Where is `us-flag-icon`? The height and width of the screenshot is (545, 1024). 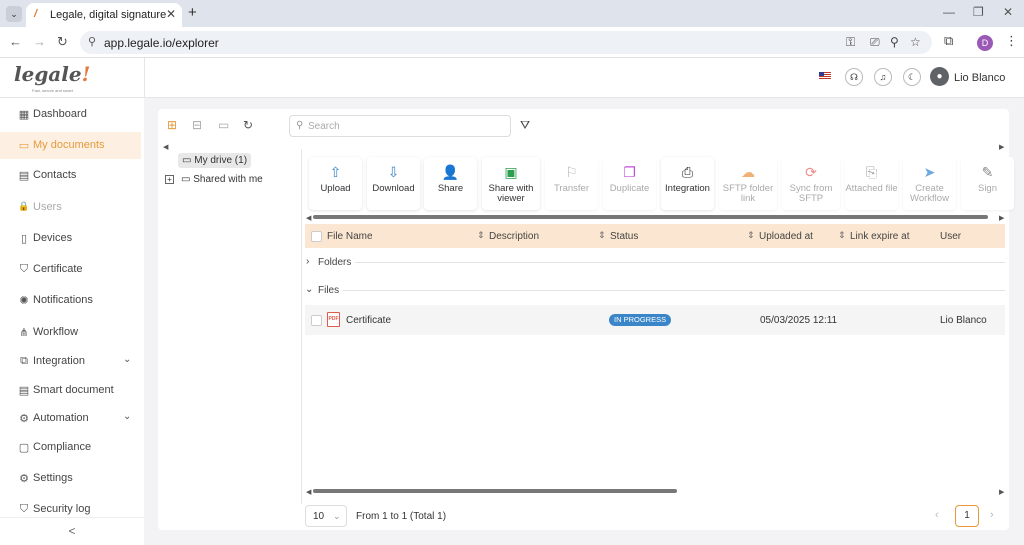 us-flag-icon is located at coordinates (825, 76).